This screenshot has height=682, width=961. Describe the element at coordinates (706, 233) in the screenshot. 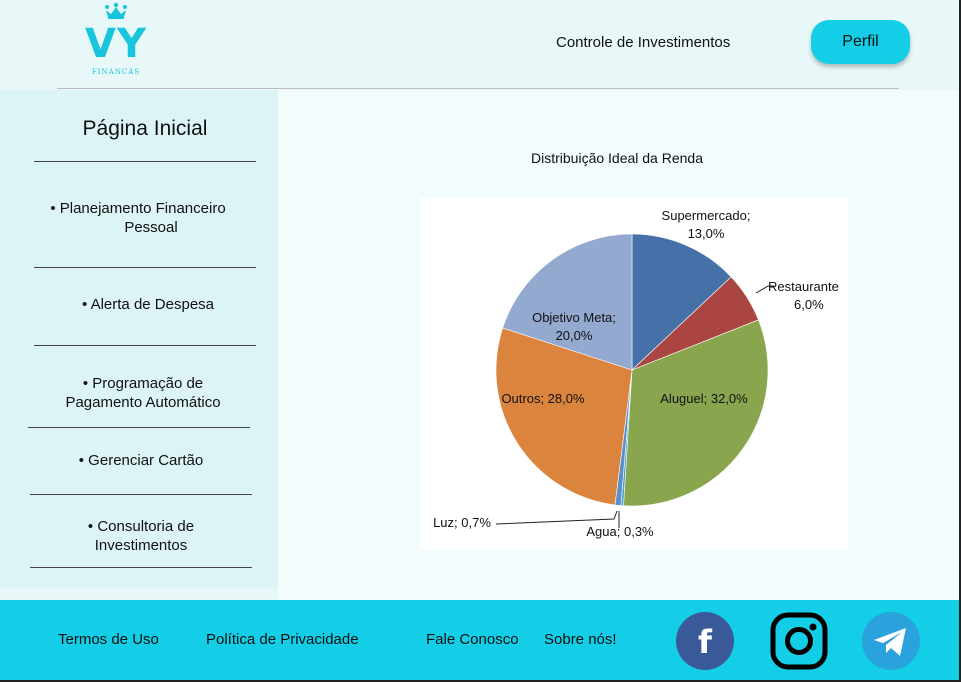

I see `slice-label-pct: 13,0%` at that location.